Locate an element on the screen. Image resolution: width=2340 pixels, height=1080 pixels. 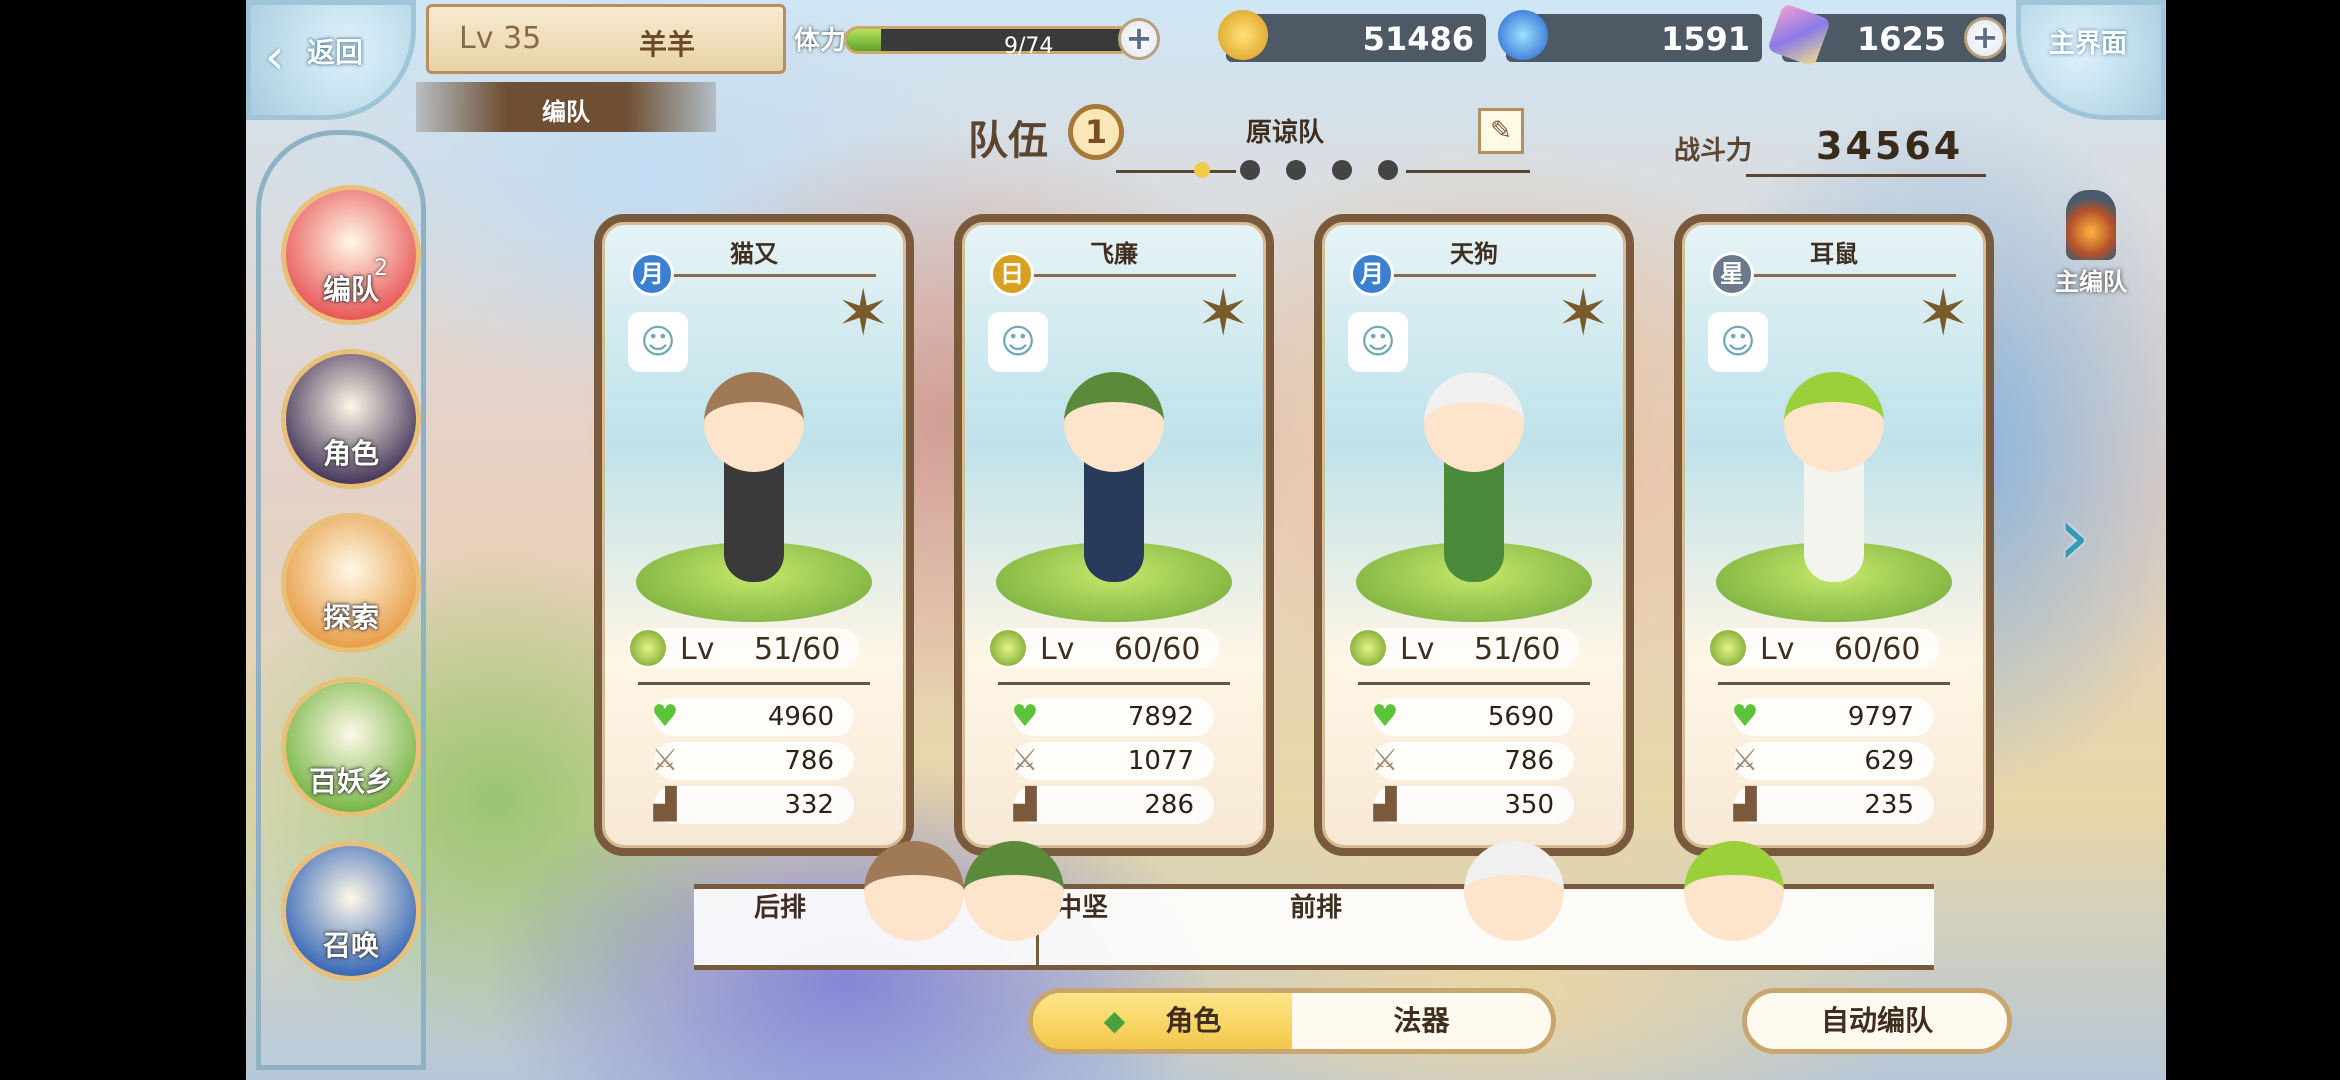
hp-value: 9797 is located at coordinates (1880, 717).